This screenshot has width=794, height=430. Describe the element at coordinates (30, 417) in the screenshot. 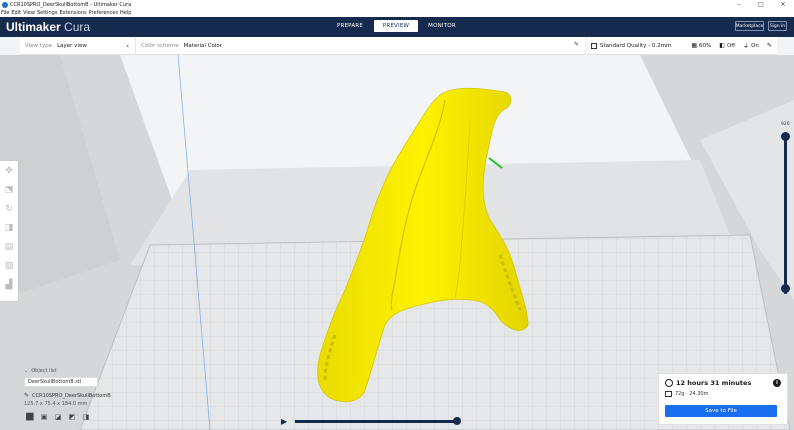

I see `cube-icon: ⬛` at that location.